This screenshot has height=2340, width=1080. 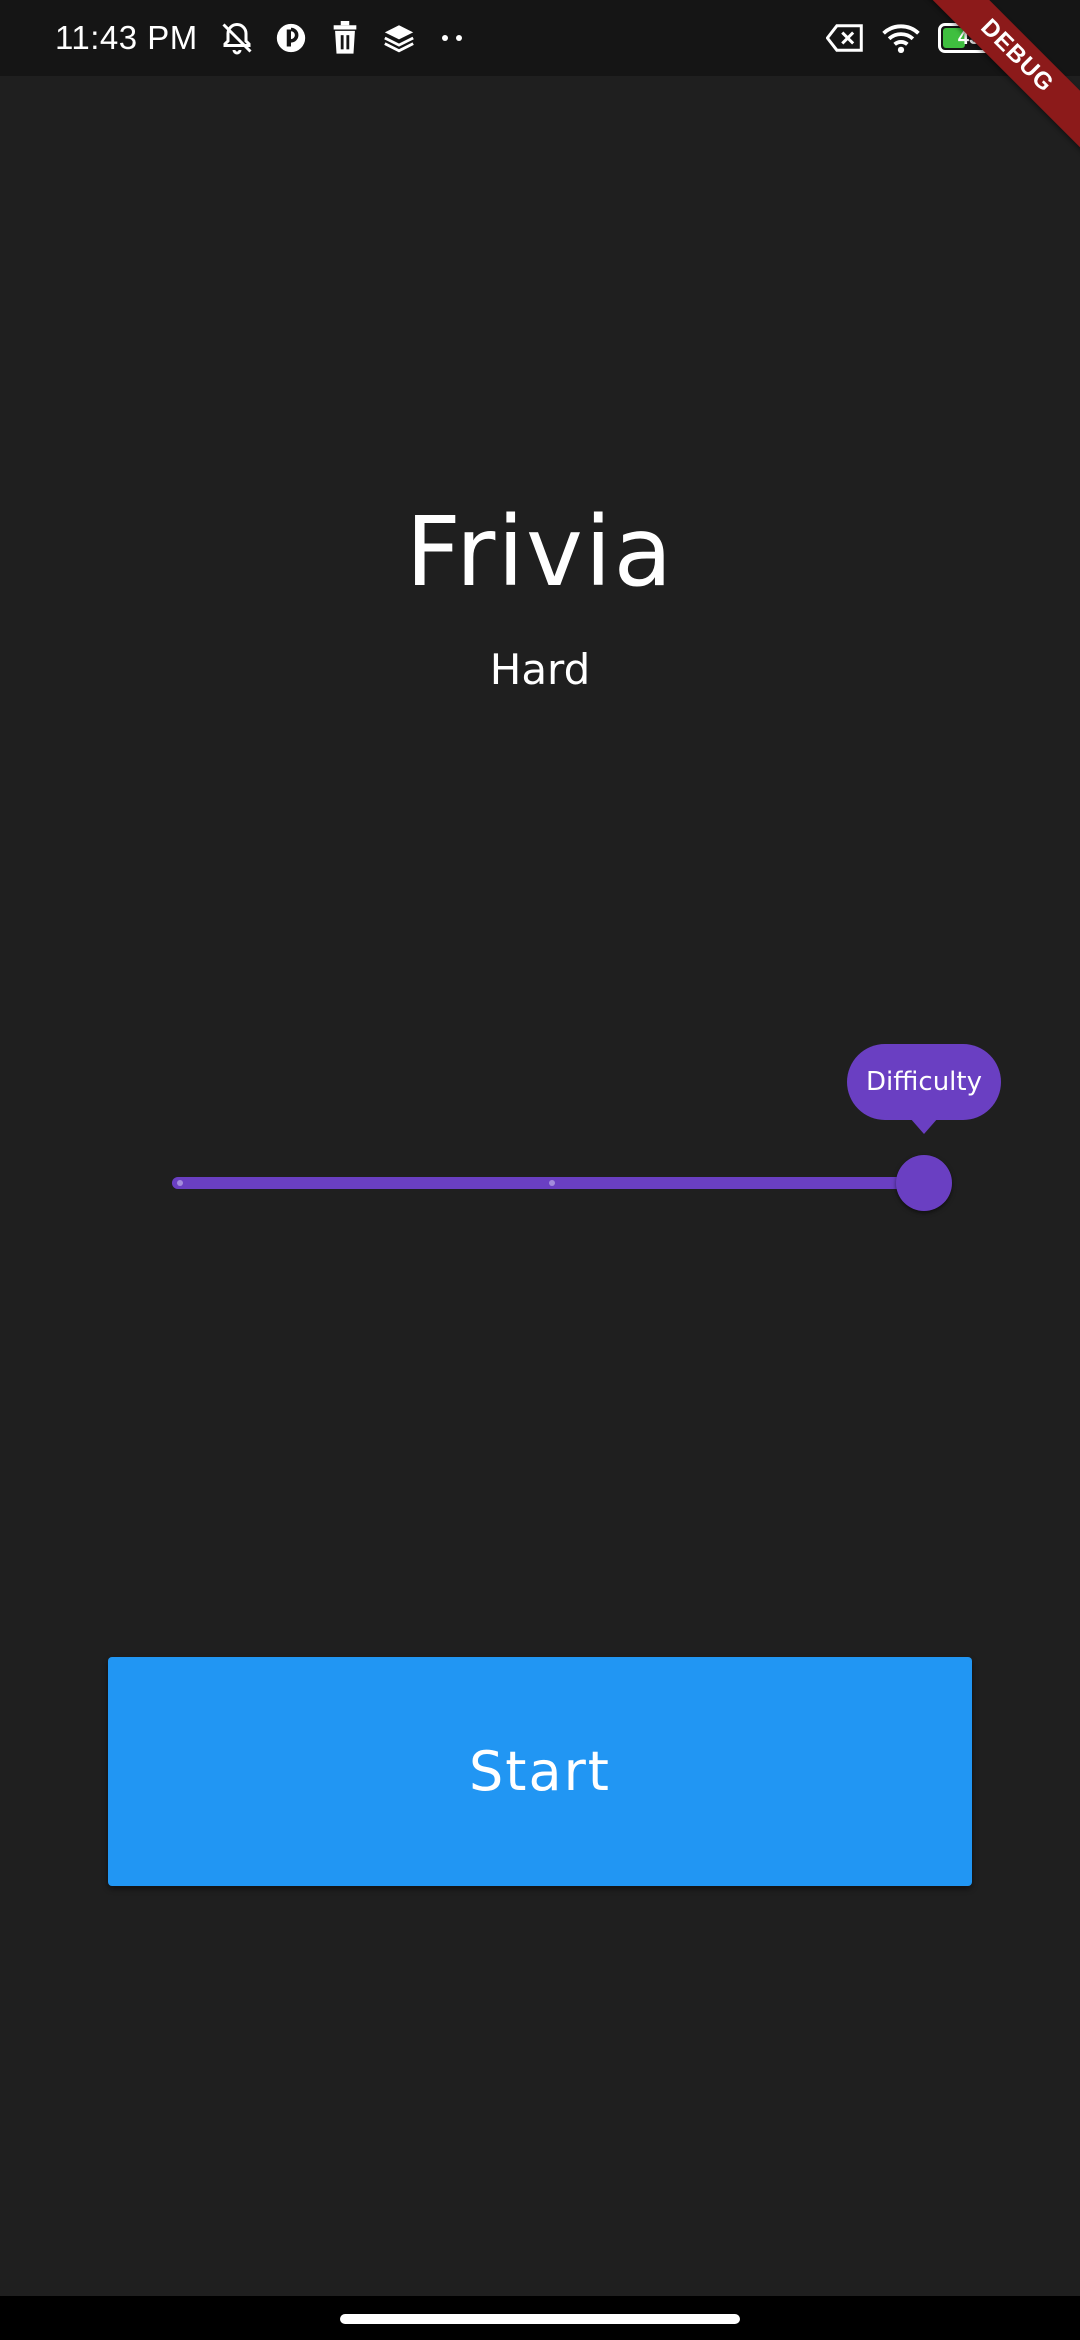 I want to click on slider-track-active, so click(x=548, y=1183).